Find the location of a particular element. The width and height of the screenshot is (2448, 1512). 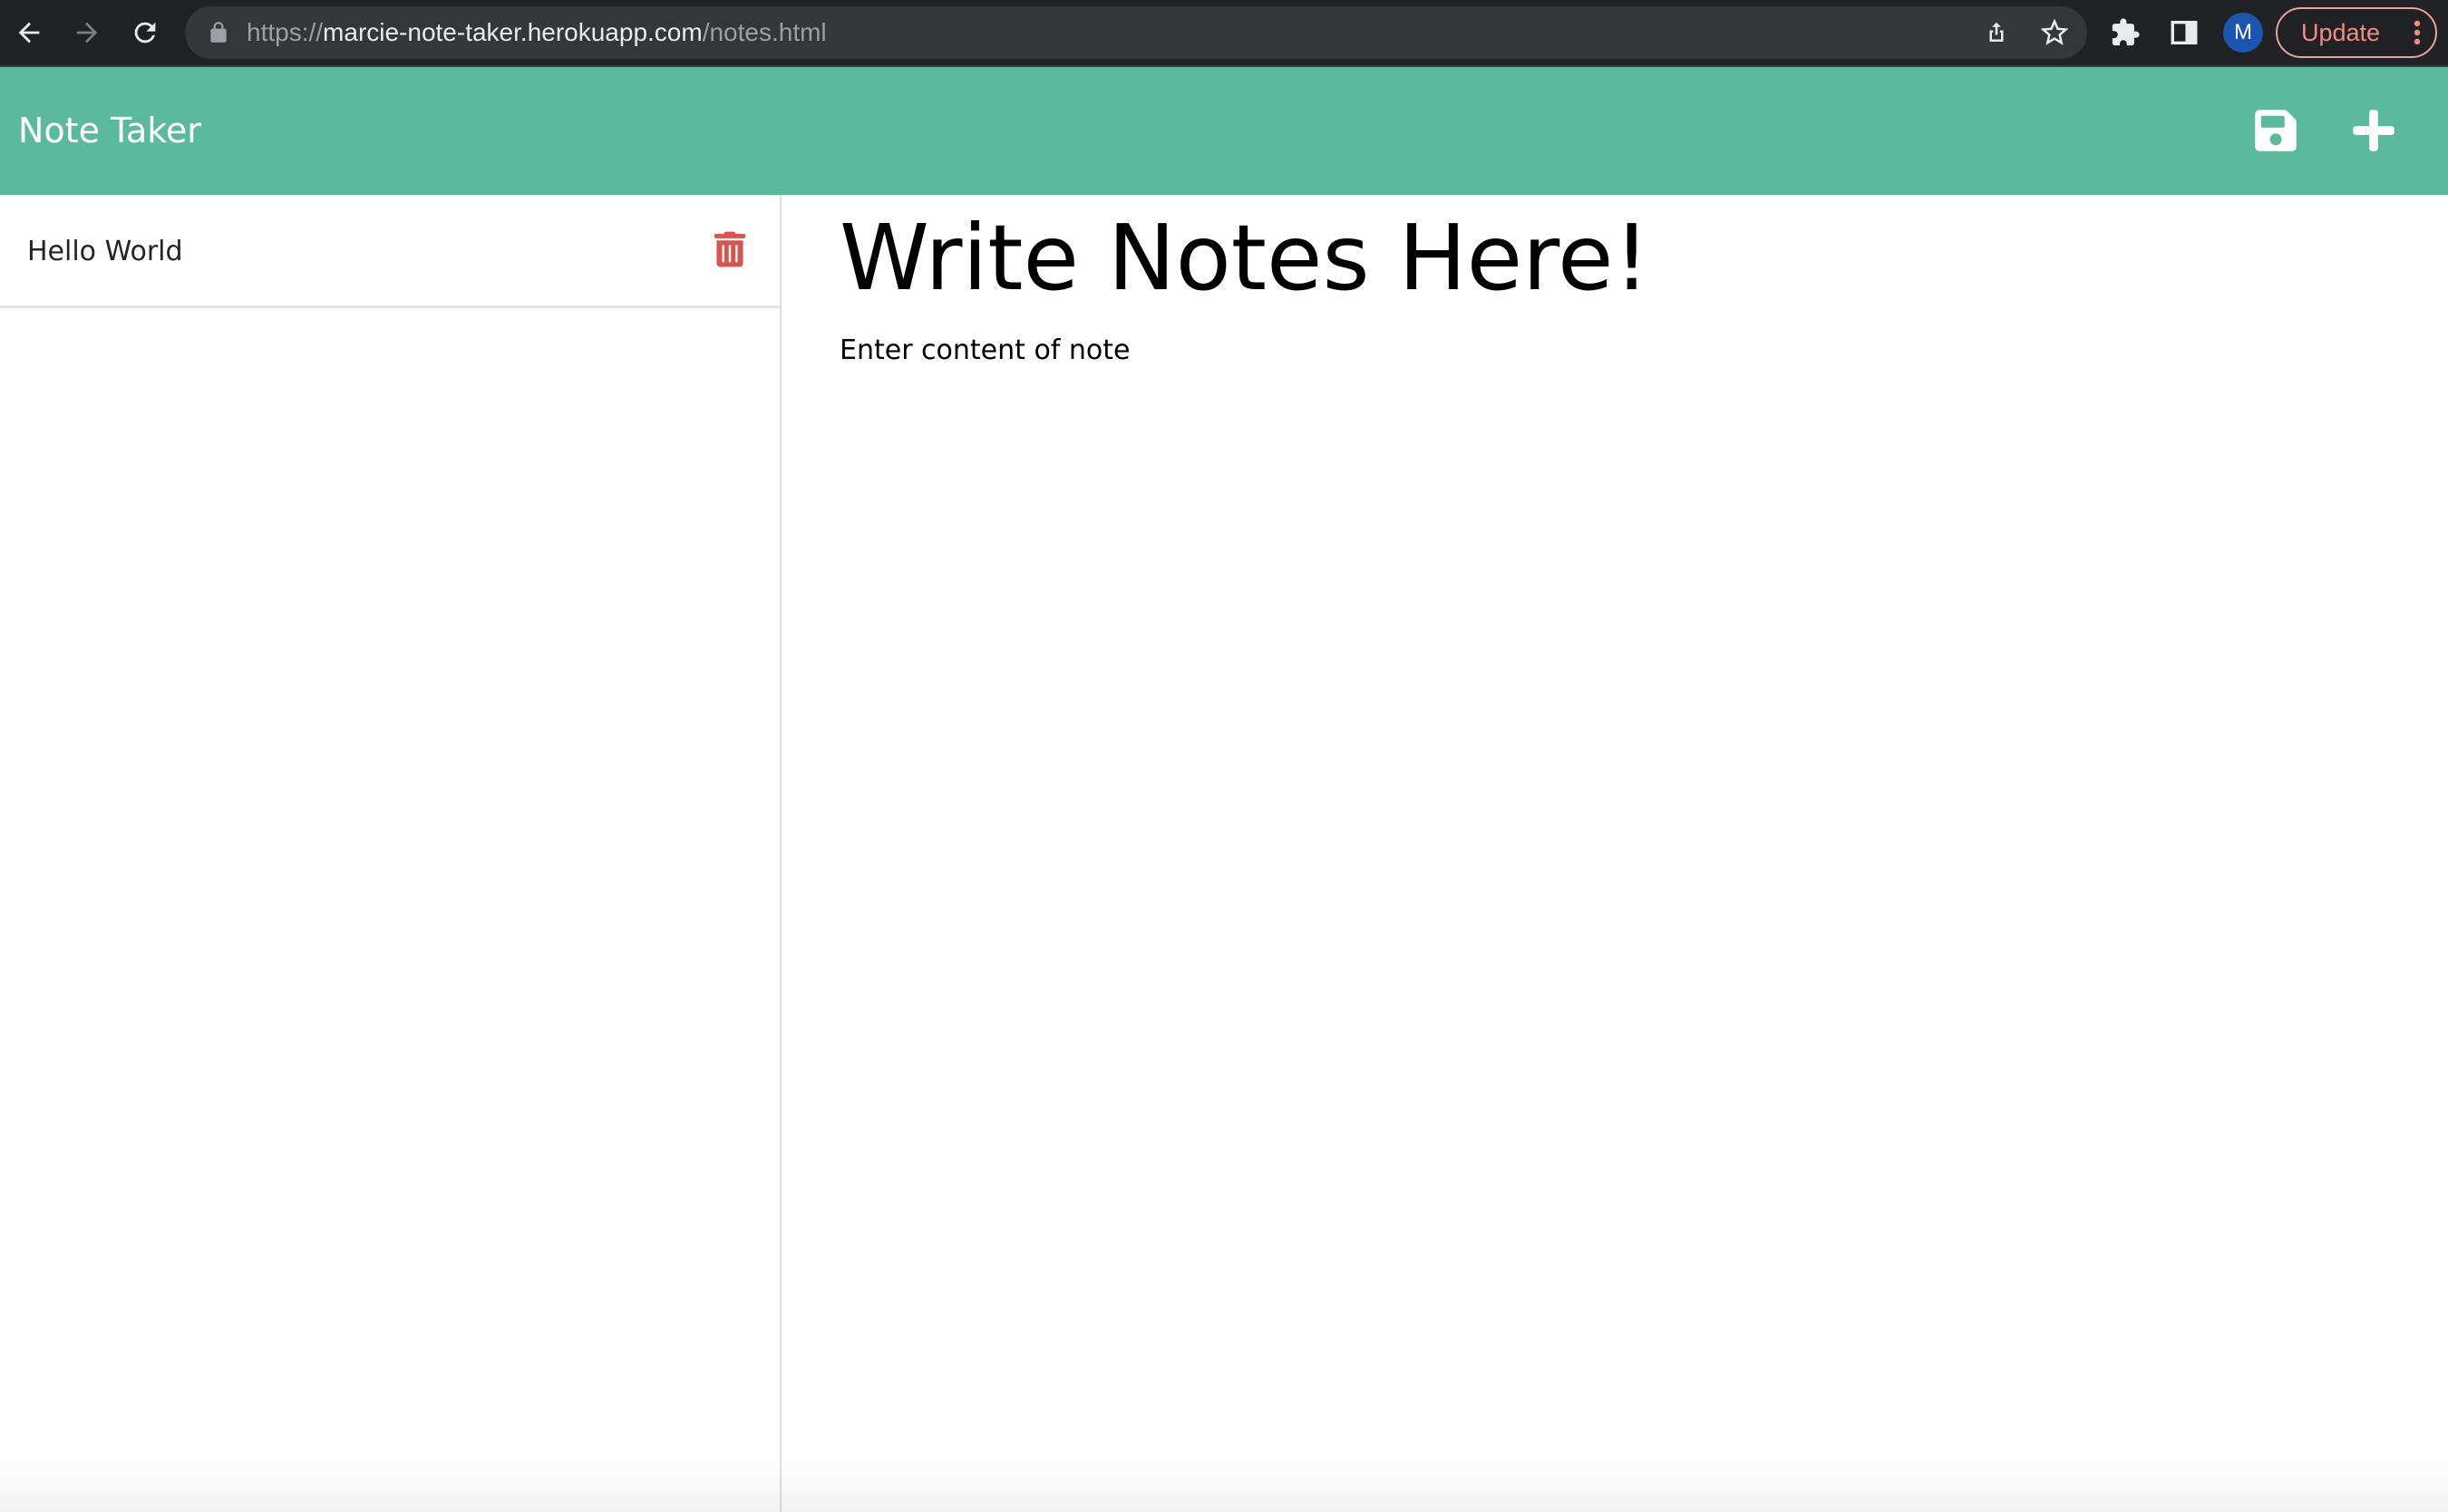

trash-can-icon is located at coordinates (729, 249).